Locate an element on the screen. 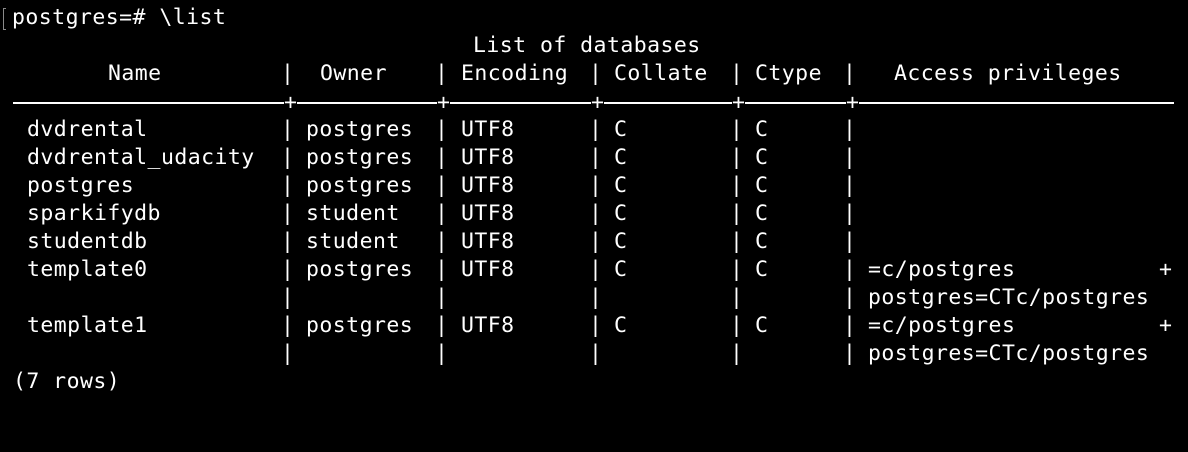 The width and height of the screenshot is (1188, 452). header-encoding: Encoding is located at coordinates (515, 73).